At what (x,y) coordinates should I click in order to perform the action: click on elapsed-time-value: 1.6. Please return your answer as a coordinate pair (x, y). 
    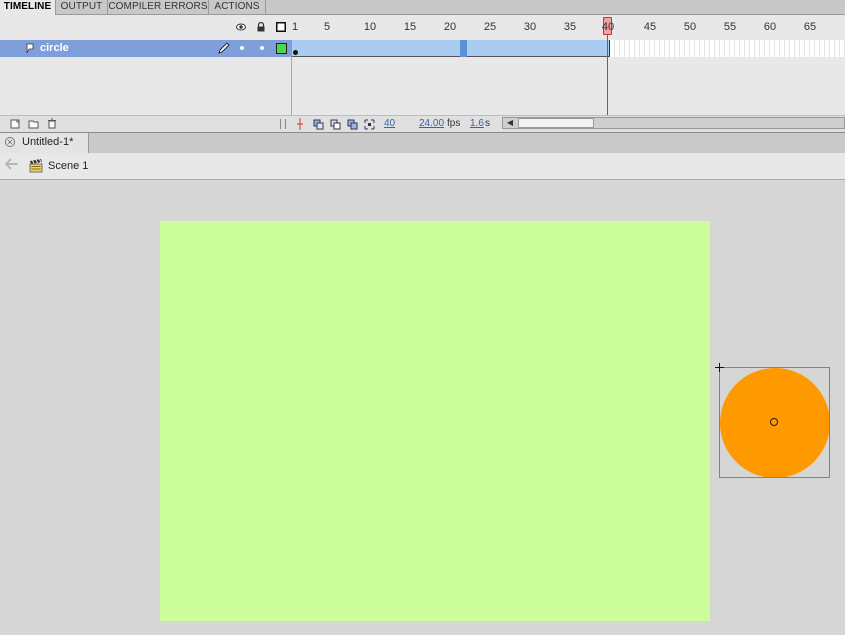
    Looking at the image, I should click on (477, 123).